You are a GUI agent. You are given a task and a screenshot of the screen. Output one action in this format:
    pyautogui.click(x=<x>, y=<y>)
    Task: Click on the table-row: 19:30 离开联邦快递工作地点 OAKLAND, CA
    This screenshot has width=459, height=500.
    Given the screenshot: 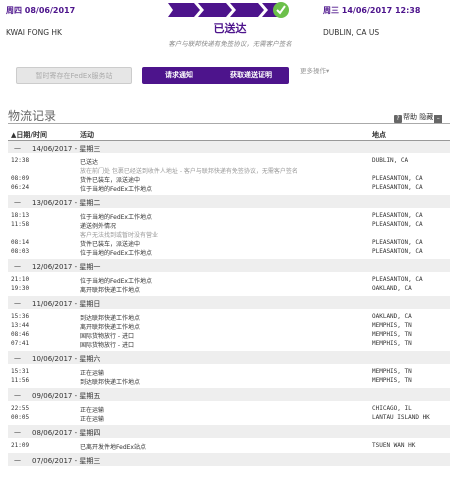 What is the action you would take?
    pyautogui.click(x=229, y=289)
    